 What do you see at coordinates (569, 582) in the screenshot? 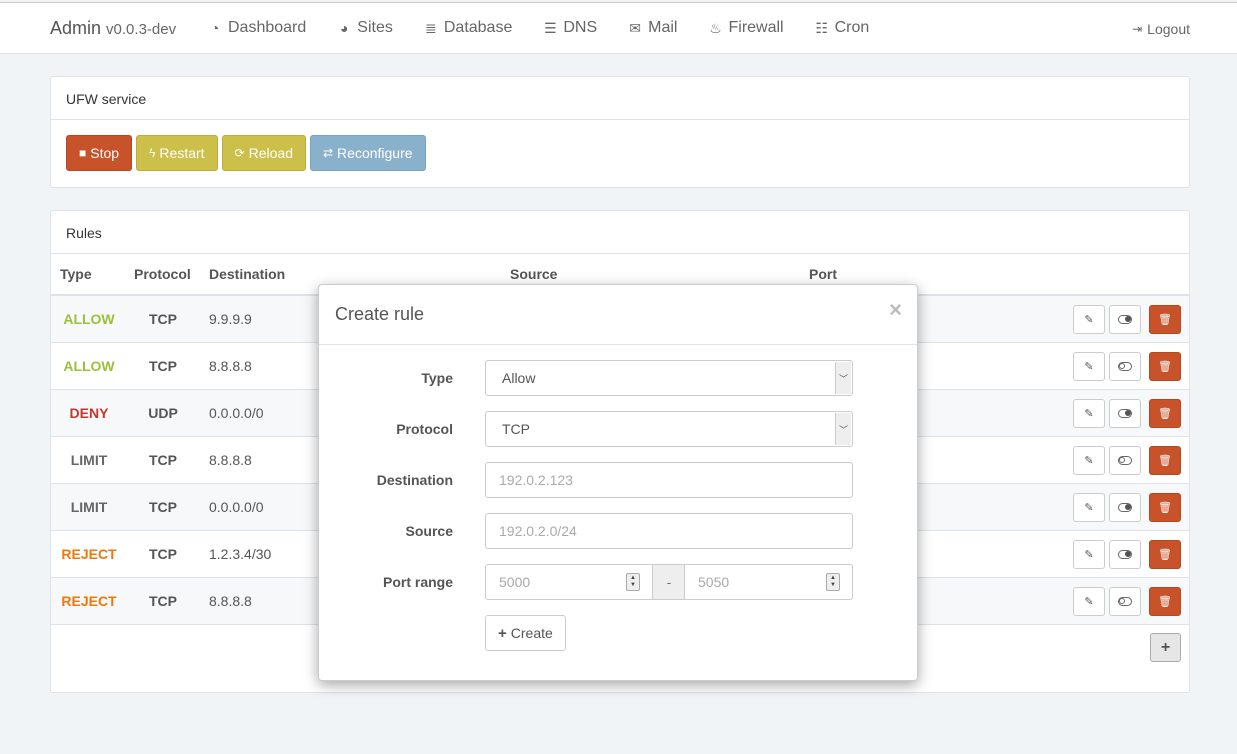
I see `port-from-input: 5000 ▲ ▼` at bounding box center [569, 582].